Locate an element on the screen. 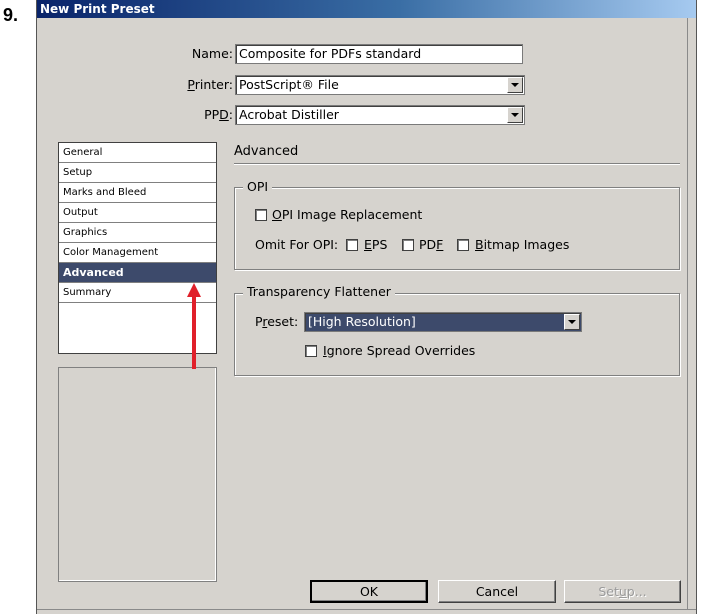  sidebar-item-marks-and-bleed: Marks and Bleed is located at coordinates (137, 193).